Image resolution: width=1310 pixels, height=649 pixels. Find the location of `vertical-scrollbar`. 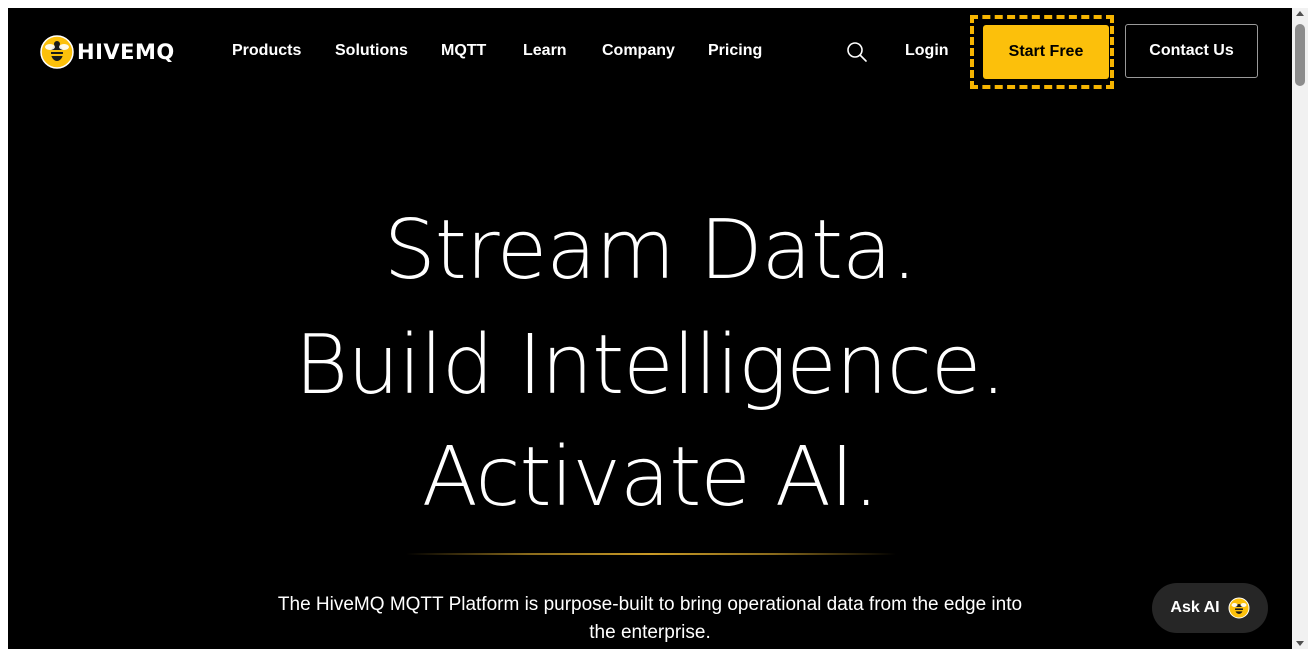

vertical-scrollbar is located at coordinates (1300, 328).